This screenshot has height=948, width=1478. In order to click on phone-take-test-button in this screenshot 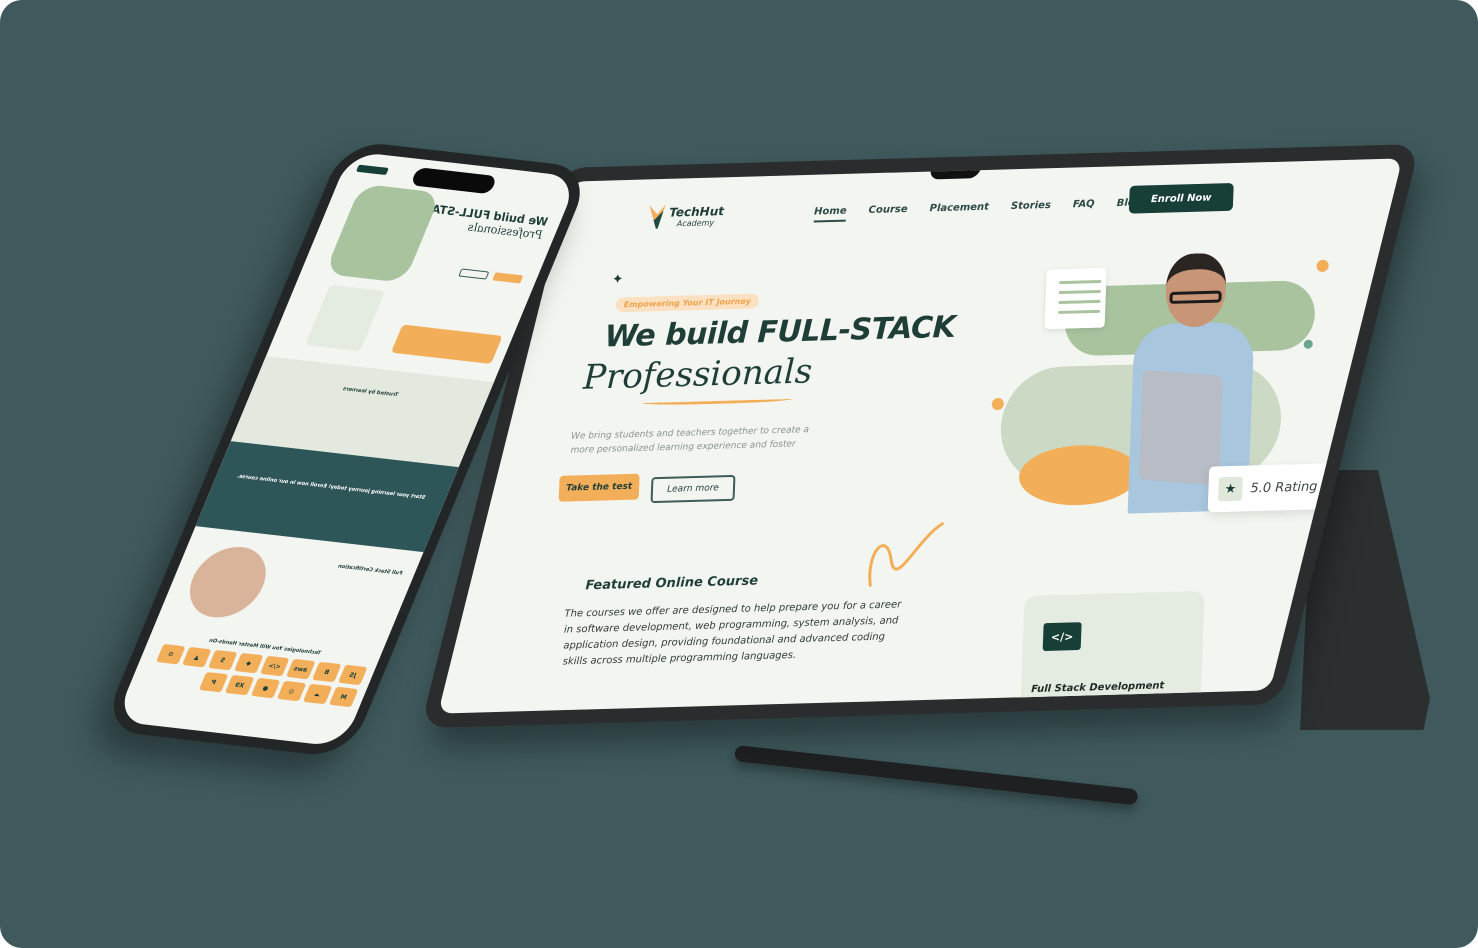, I will do `click(508, 278)`.